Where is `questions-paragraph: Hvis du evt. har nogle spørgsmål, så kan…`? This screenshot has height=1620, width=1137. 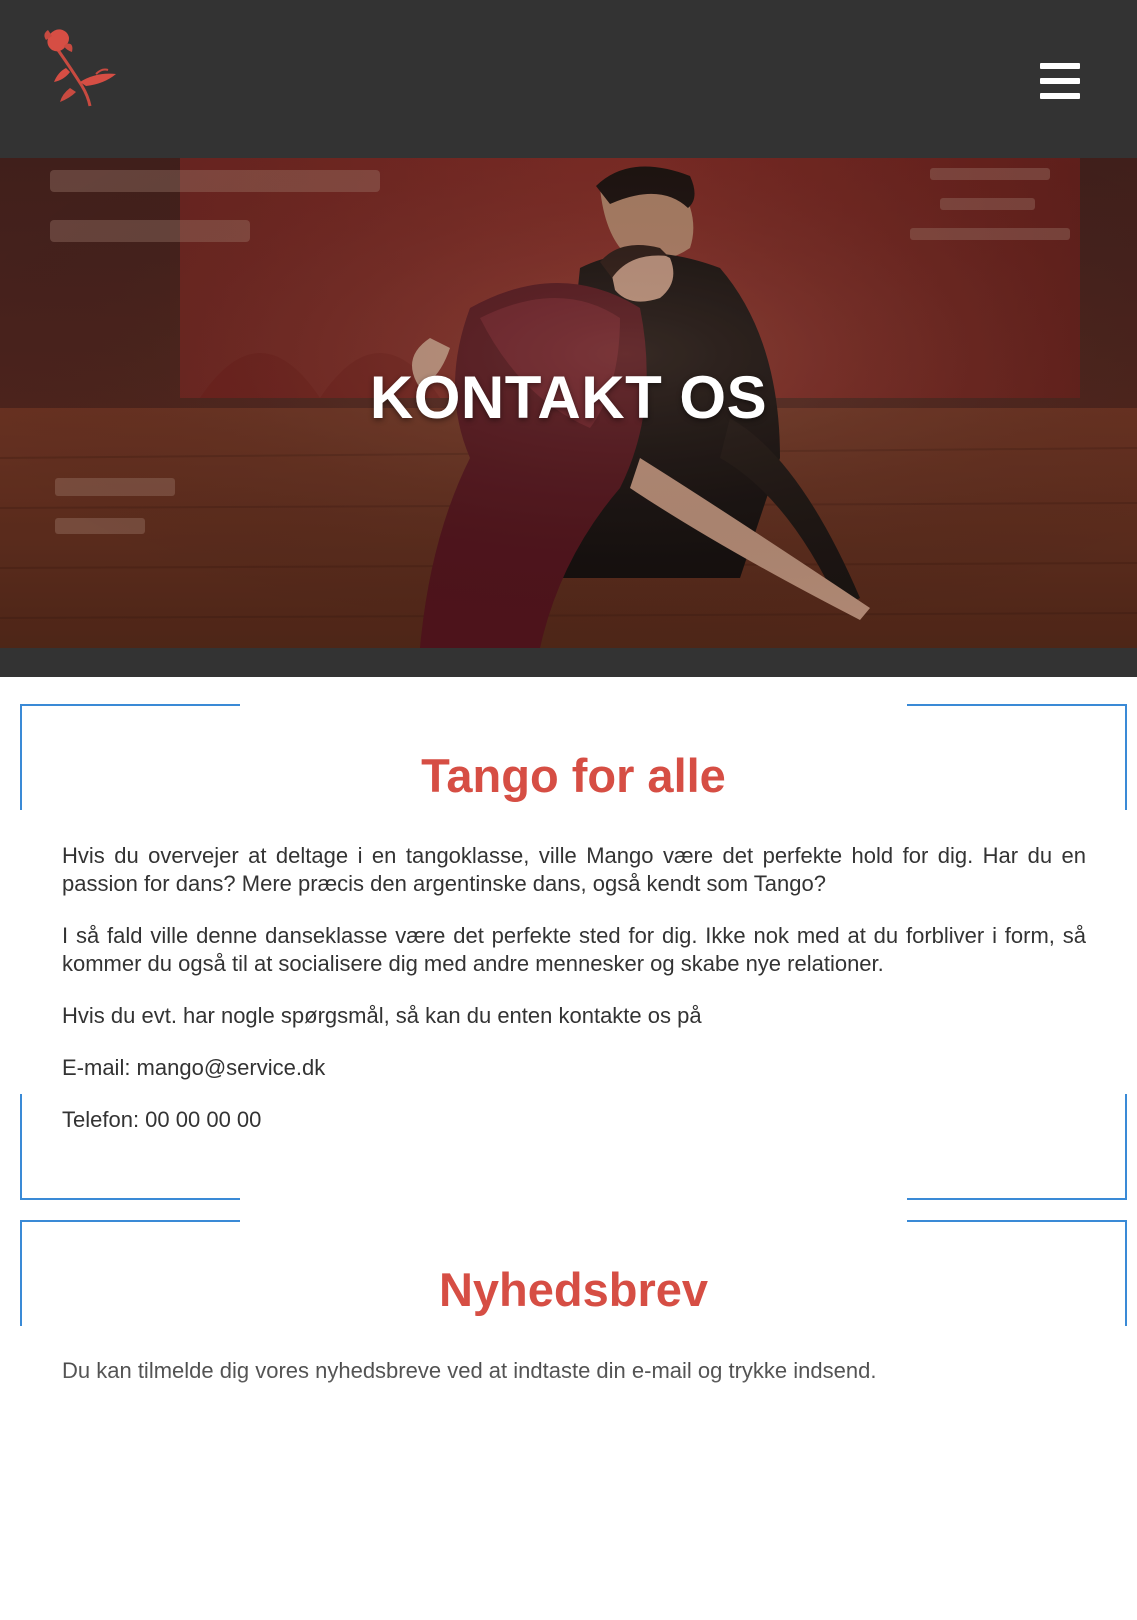
questions-paragraph: Hvis du evt. har nogle spørgsmål, så kan… is located at coordinates (382, 1015).